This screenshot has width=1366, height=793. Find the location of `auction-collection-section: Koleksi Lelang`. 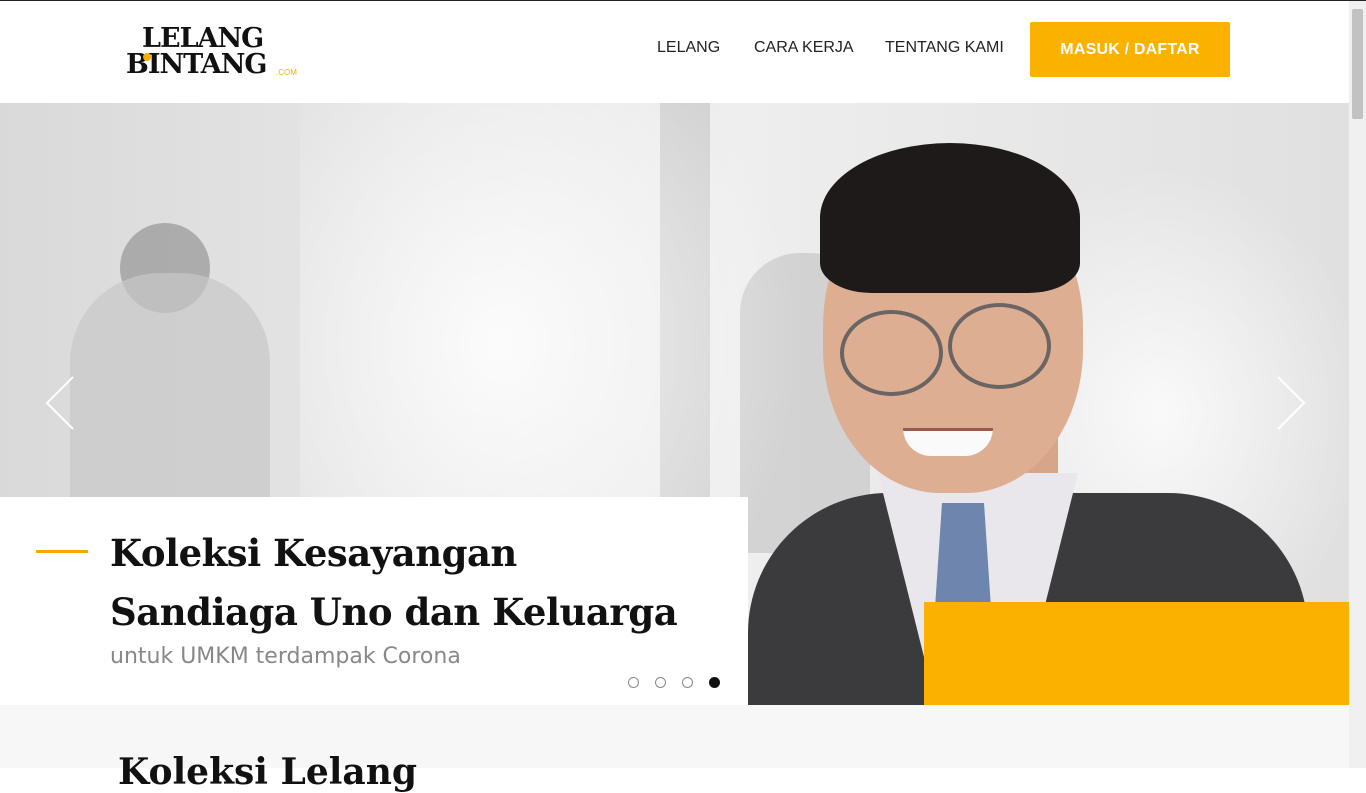

auction-collection-section: Koleksi Lelang is located at coordinates (674, 749).